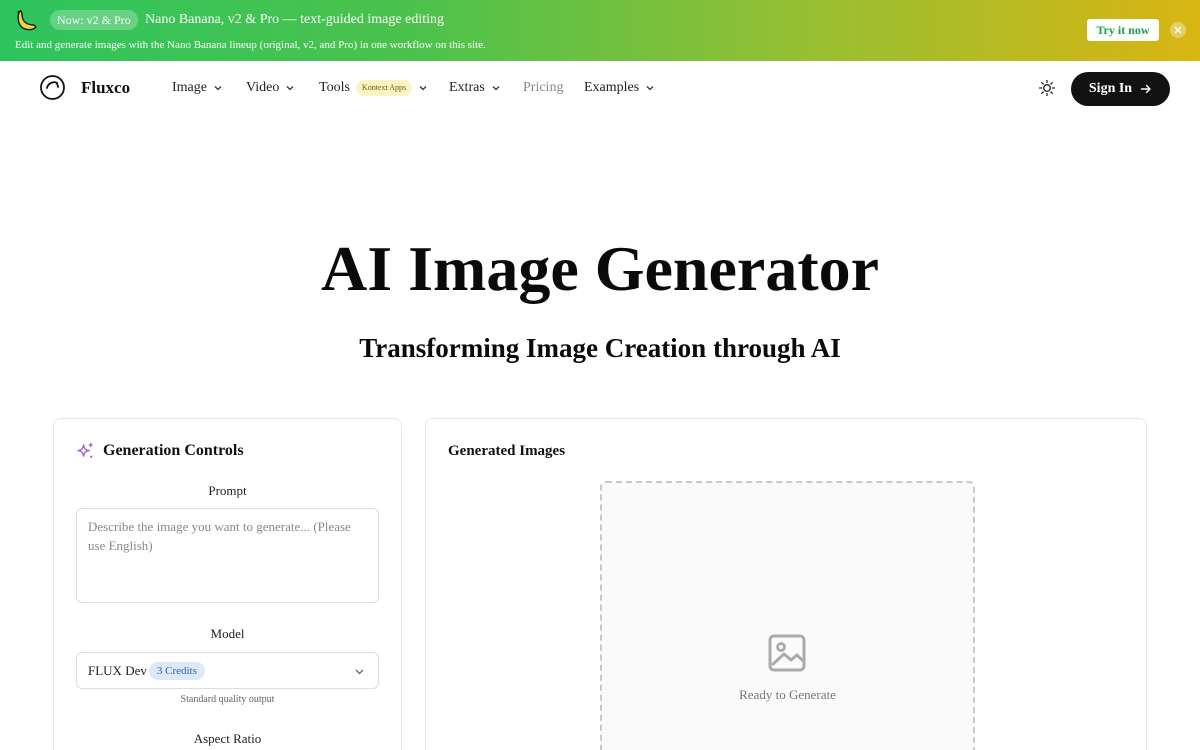  I want to click on arrow-right-icon, so click(1145, 89).